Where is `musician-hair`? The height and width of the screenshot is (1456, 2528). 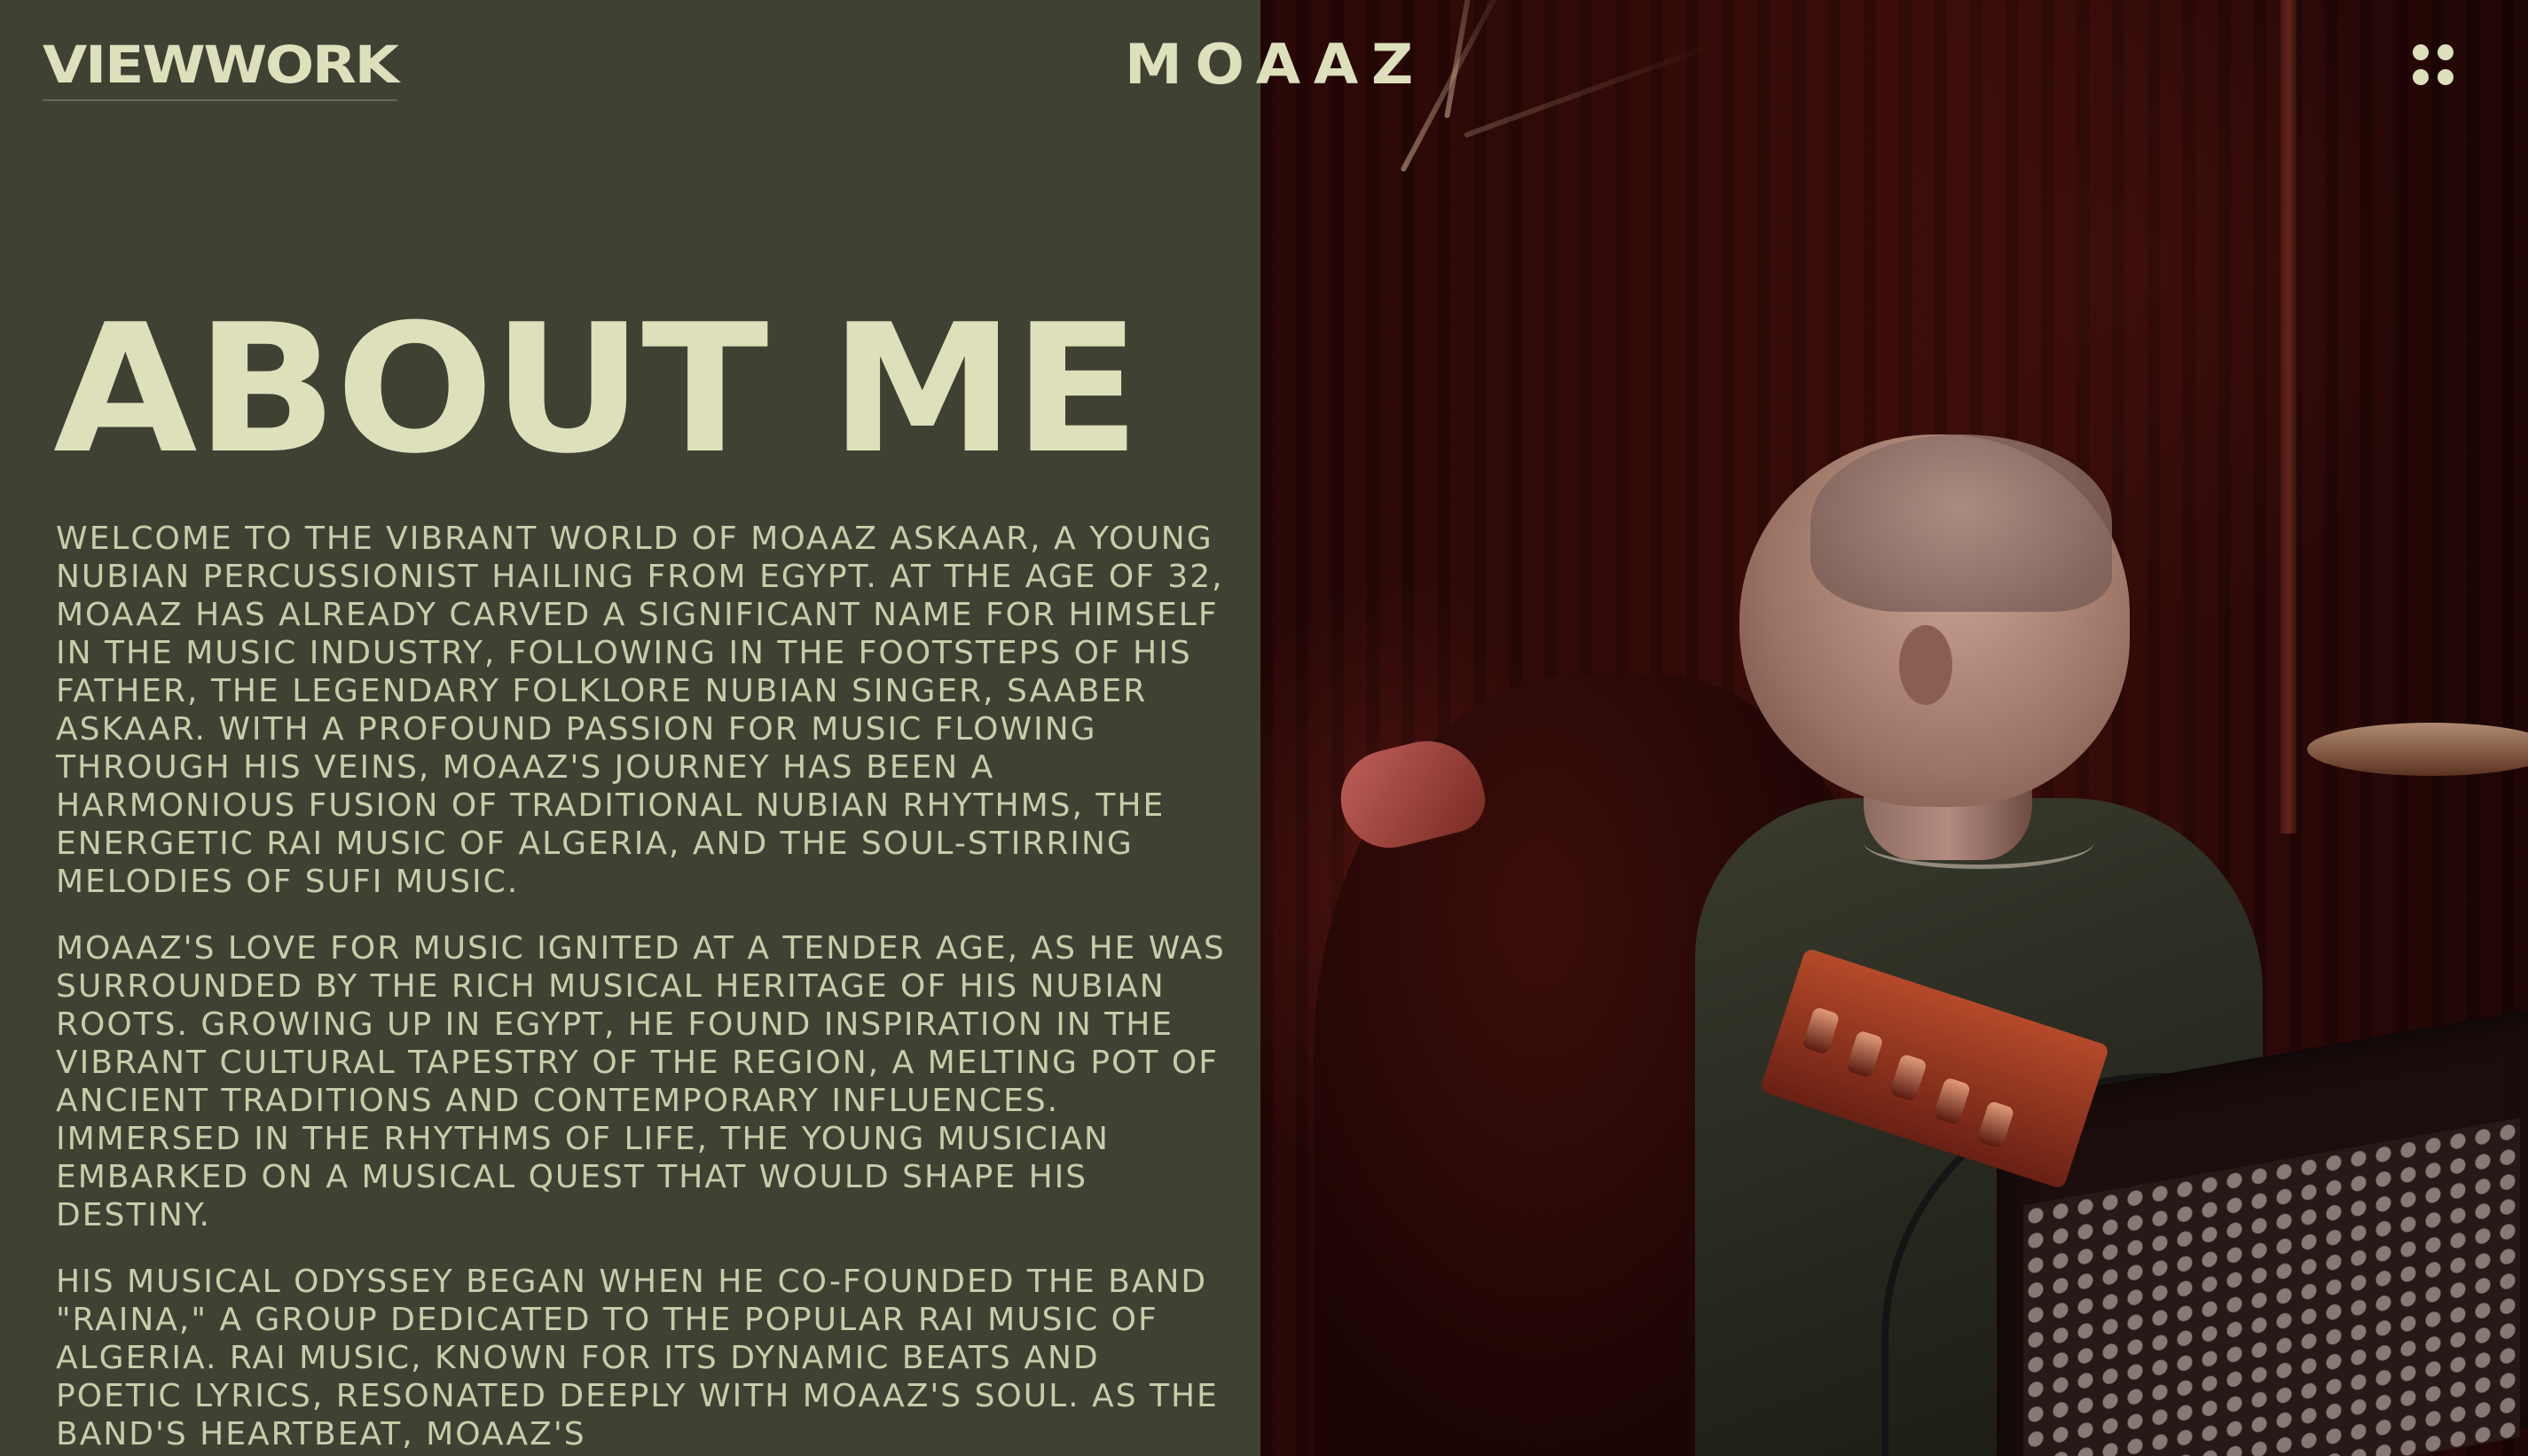 musician-hair is located at coordinates (1961, 523).